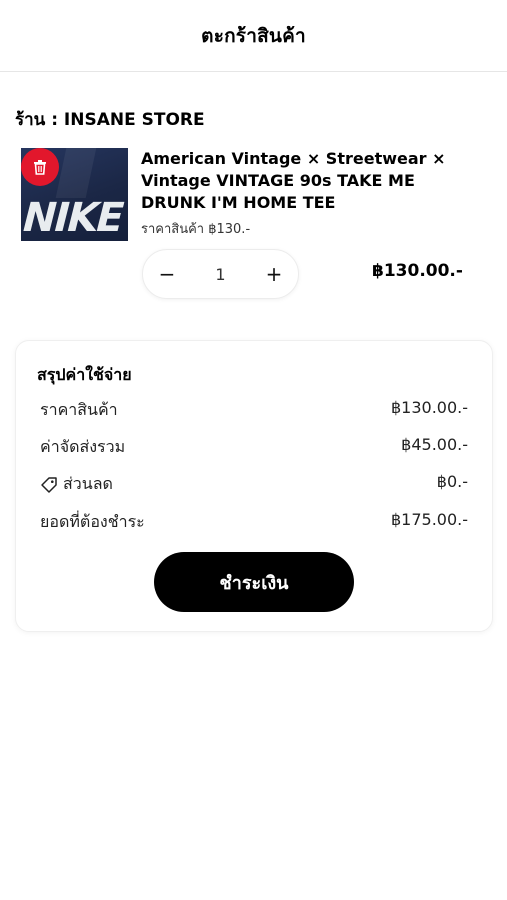 The height and width of the screenshot is (900, 507). Describe the element at coordinates (83, 446) in the screenshot. I see `summary-label: ค่าจัดส่งรวม` at that location.